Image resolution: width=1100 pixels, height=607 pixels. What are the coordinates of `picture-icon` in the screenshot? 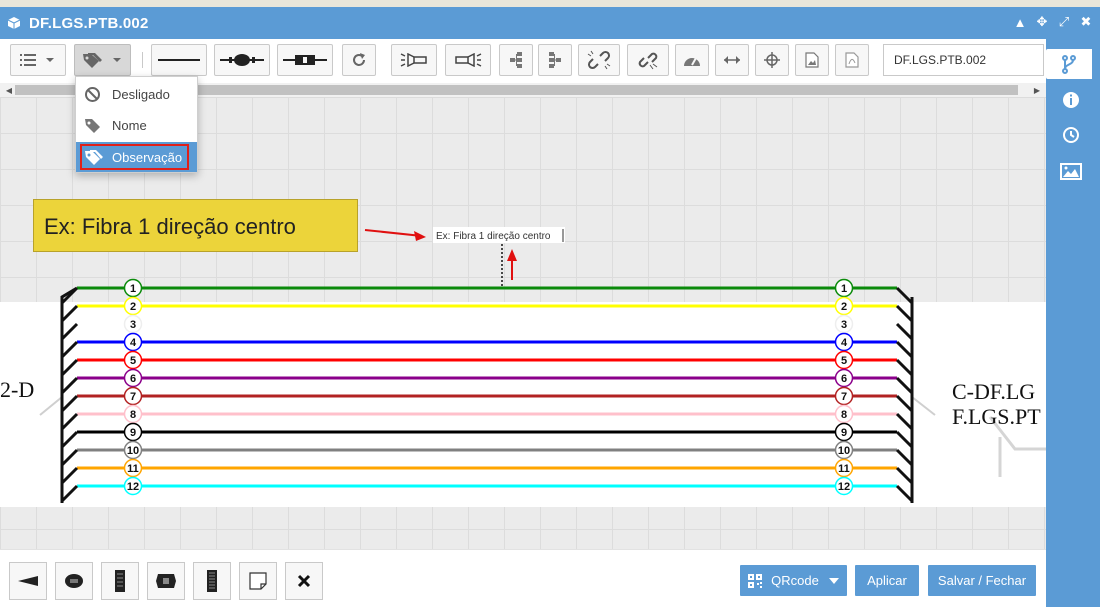 It's located at (1071, 171).